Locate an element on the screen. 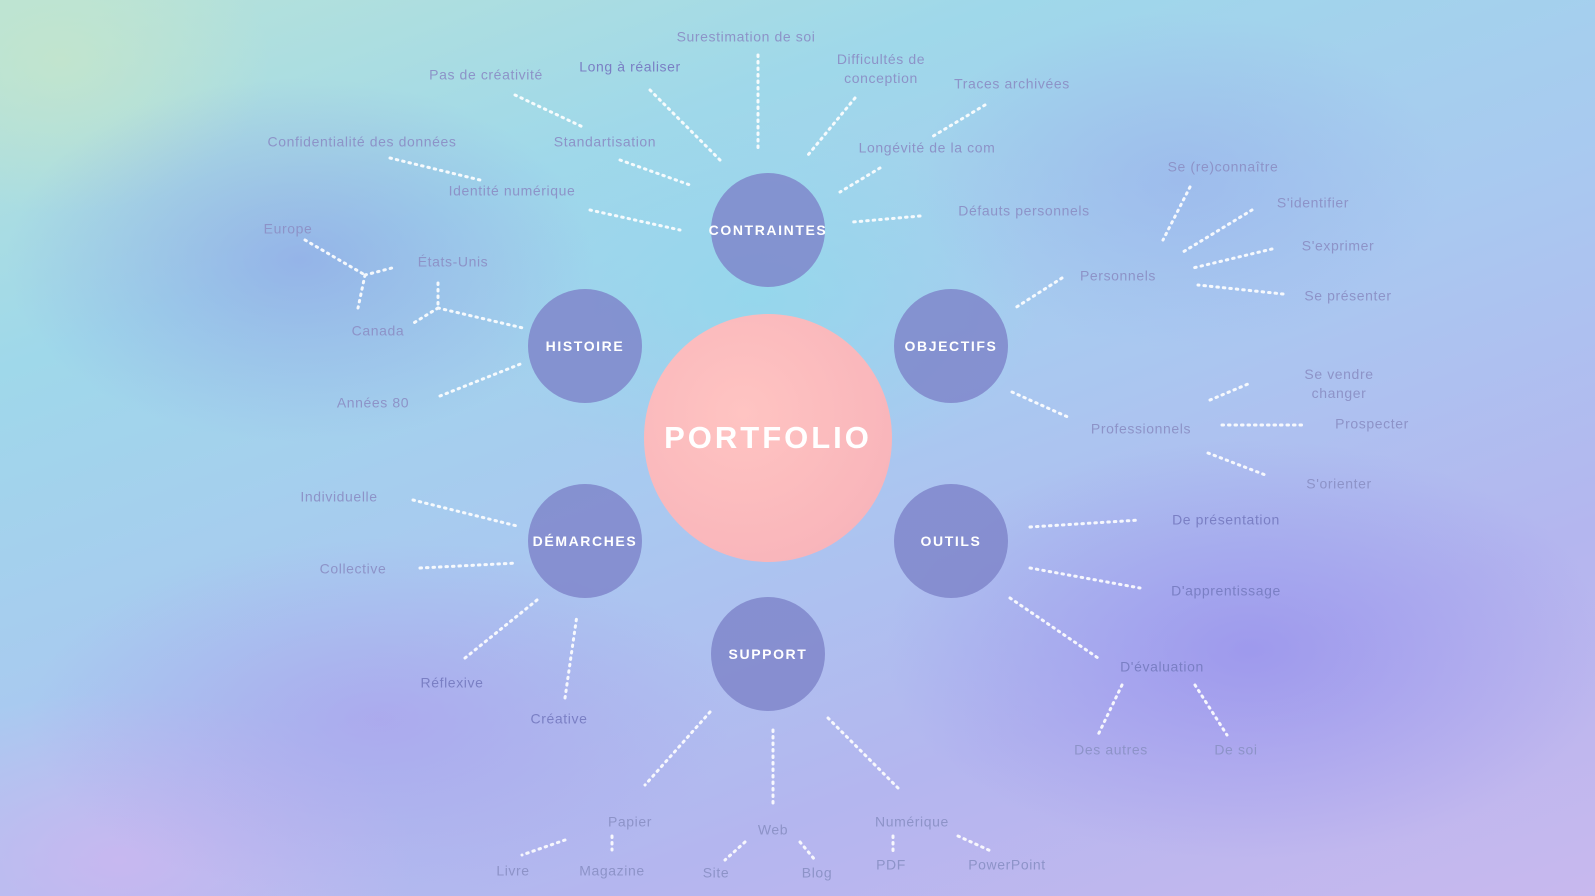 The image size is (1595, 896). label-prospecter: Prospecter is located at coordinates (1372, 423).